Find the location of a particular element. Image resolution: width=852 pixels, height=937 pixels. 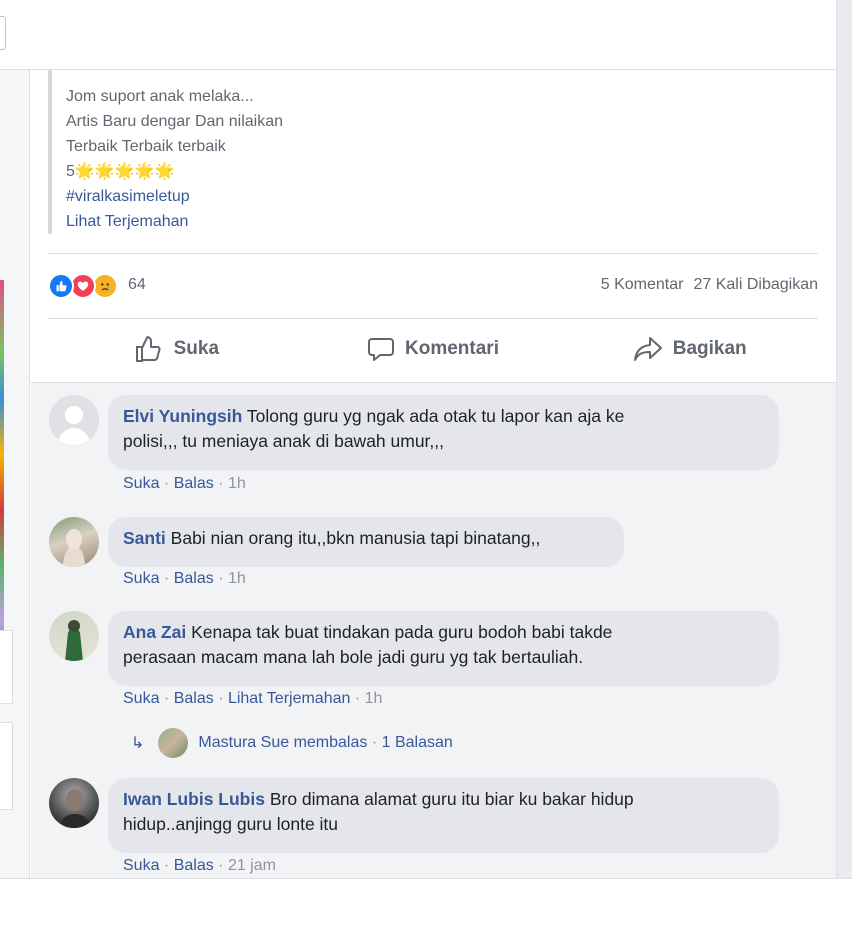

rating-number: 5 is located at coordinates (70, 171).